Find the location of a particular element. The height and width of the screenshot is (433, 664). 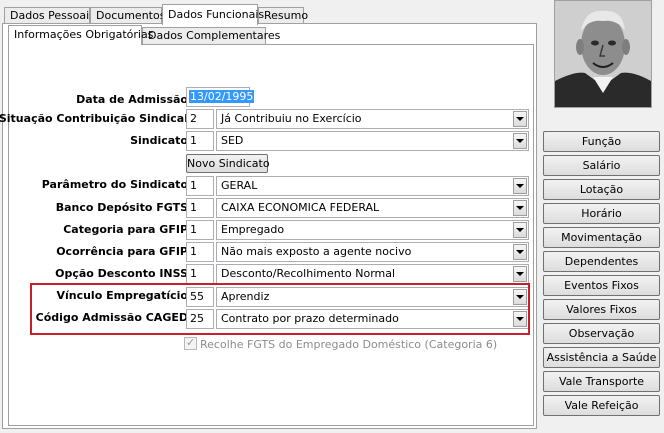

dependentes-button: Dependentes is located at coordinates (601, 261).